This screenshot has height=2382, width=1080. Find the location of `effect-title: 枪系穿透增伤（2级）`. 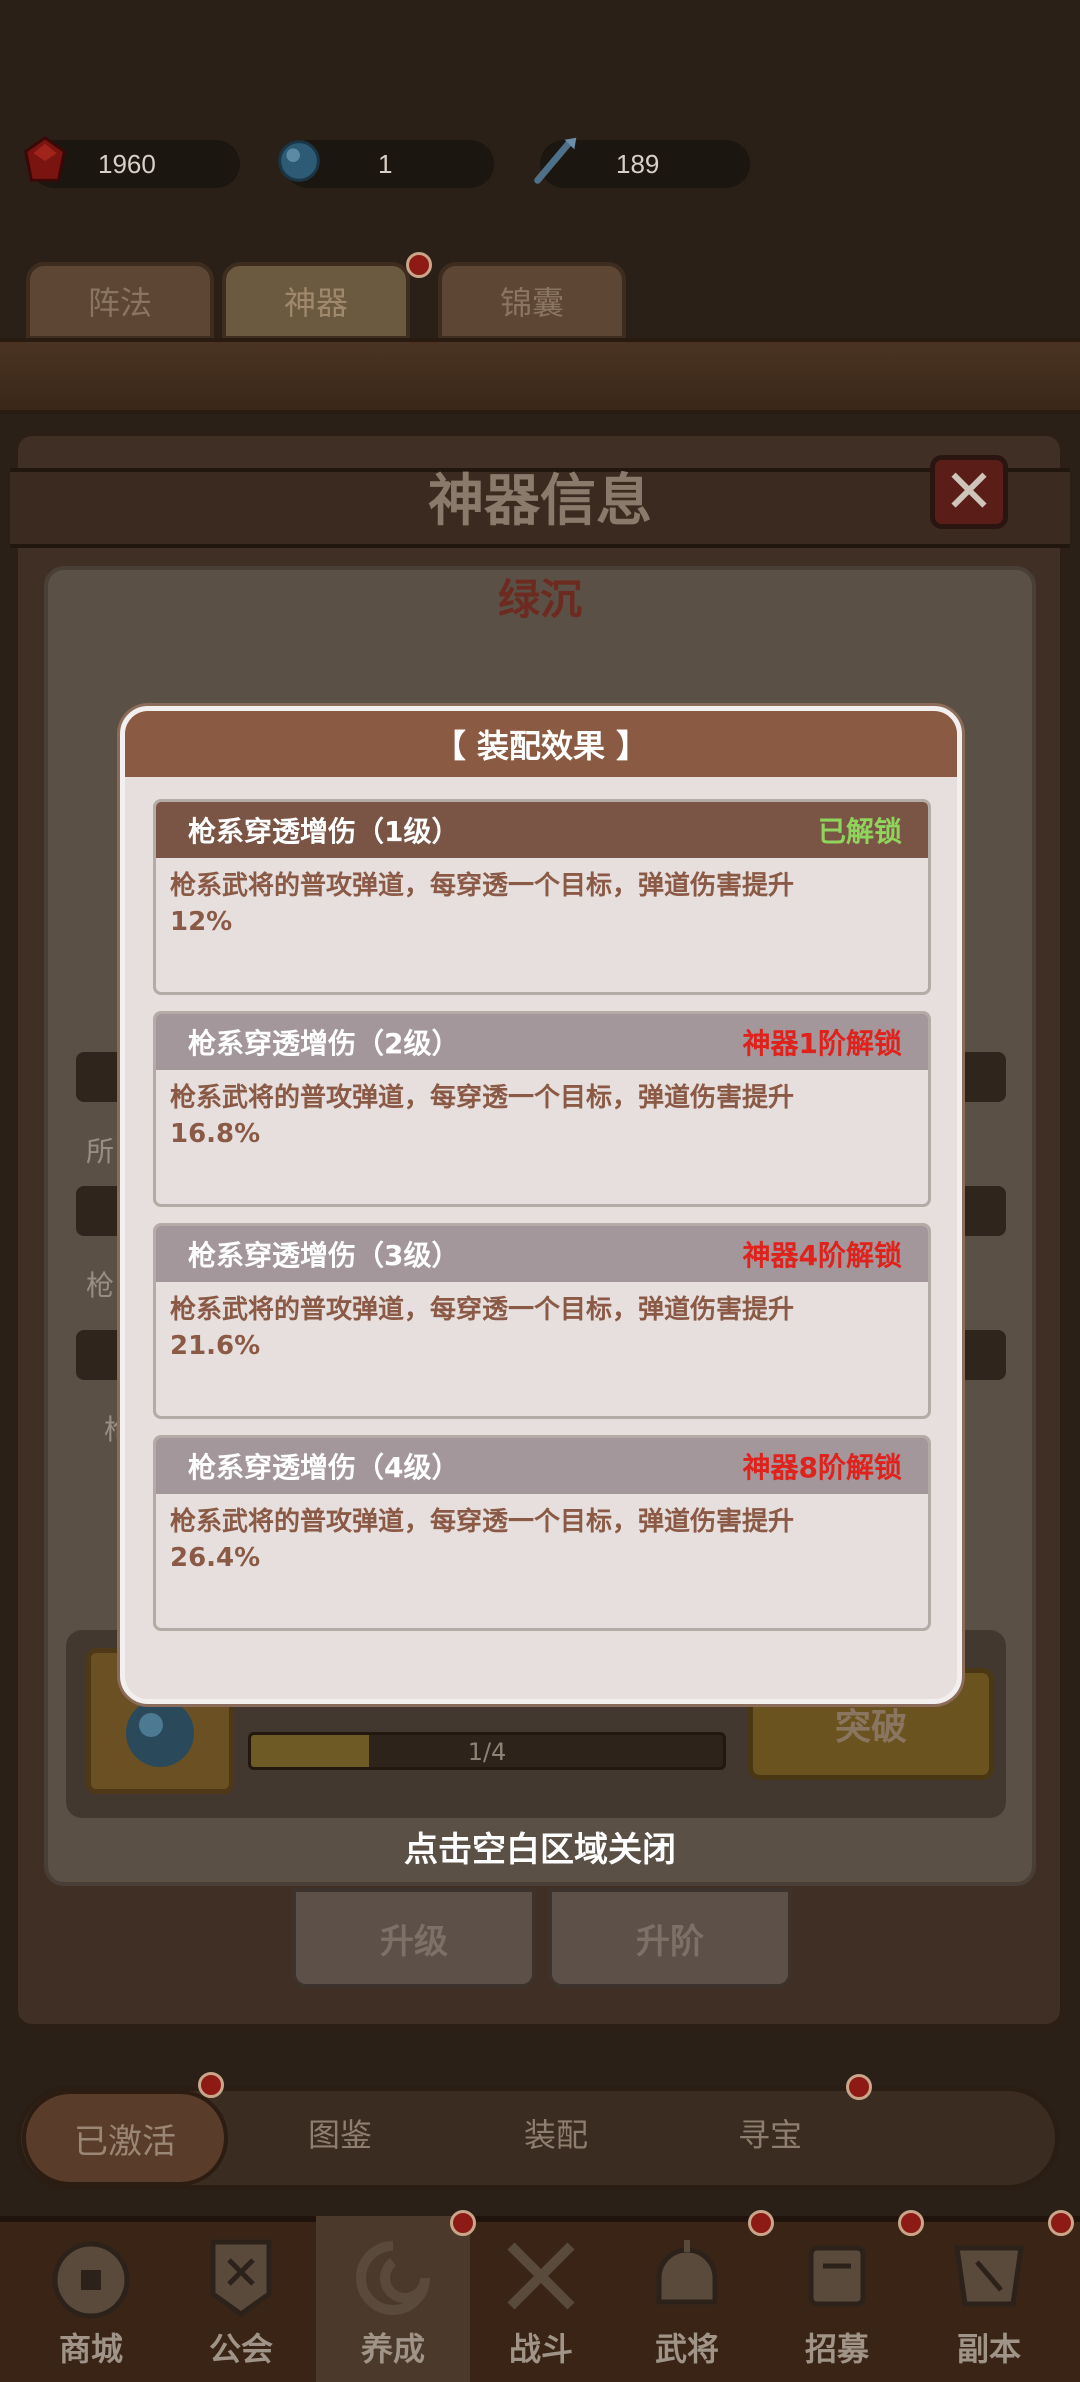

effect-title: 枪系穿透增伤（2级） is located at coordinates (324, 1043).